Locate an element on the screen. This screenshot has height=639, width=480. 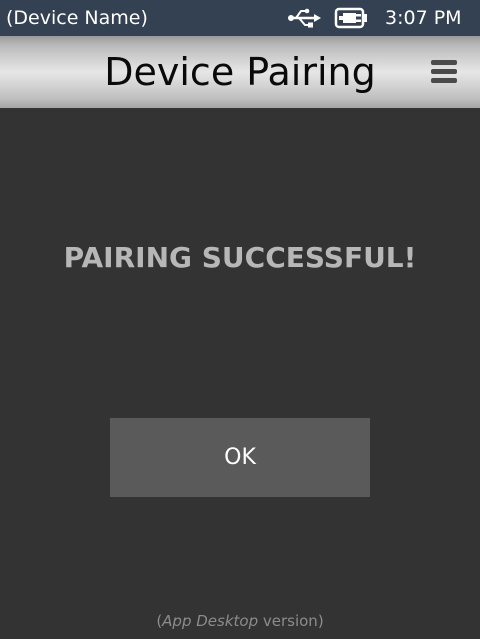
menu-button is located at coordinates (444, 72).